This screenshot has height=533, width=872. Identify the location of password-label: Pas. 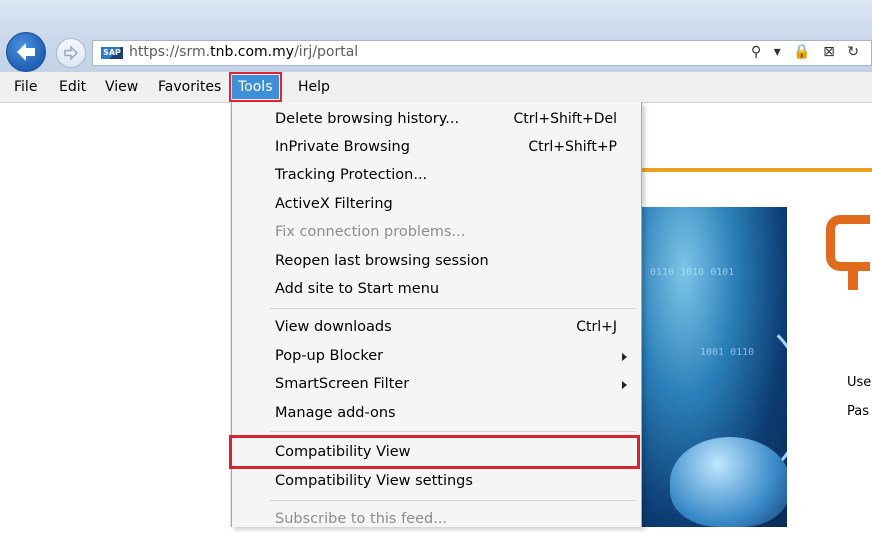
(858, 411).